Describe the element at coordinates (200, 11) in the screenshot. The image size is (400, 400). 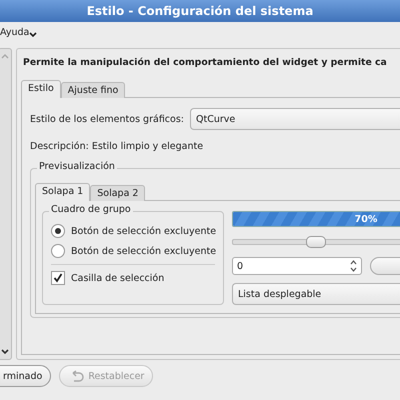
I see `window-title: Estilo - Configuración del sistema` at that location.